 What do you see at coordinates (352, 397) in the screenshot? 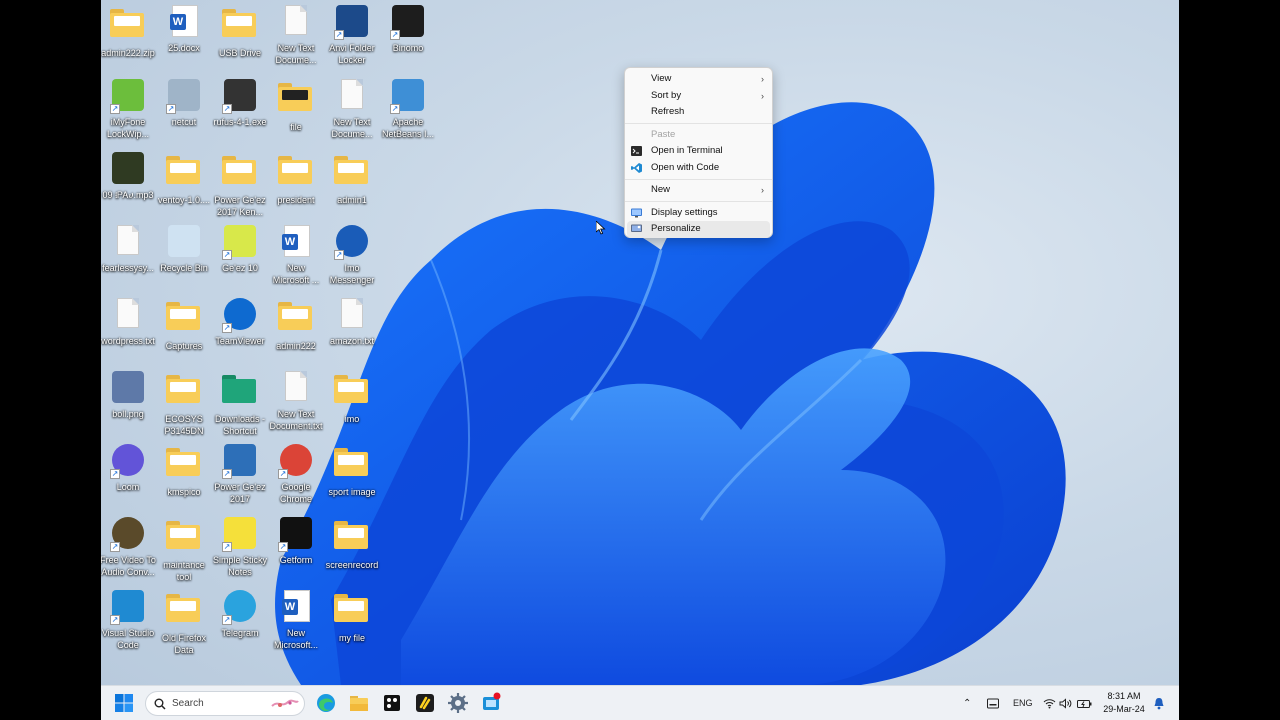
I see `desktop-icon: imo` at bounding box center [352, 397].